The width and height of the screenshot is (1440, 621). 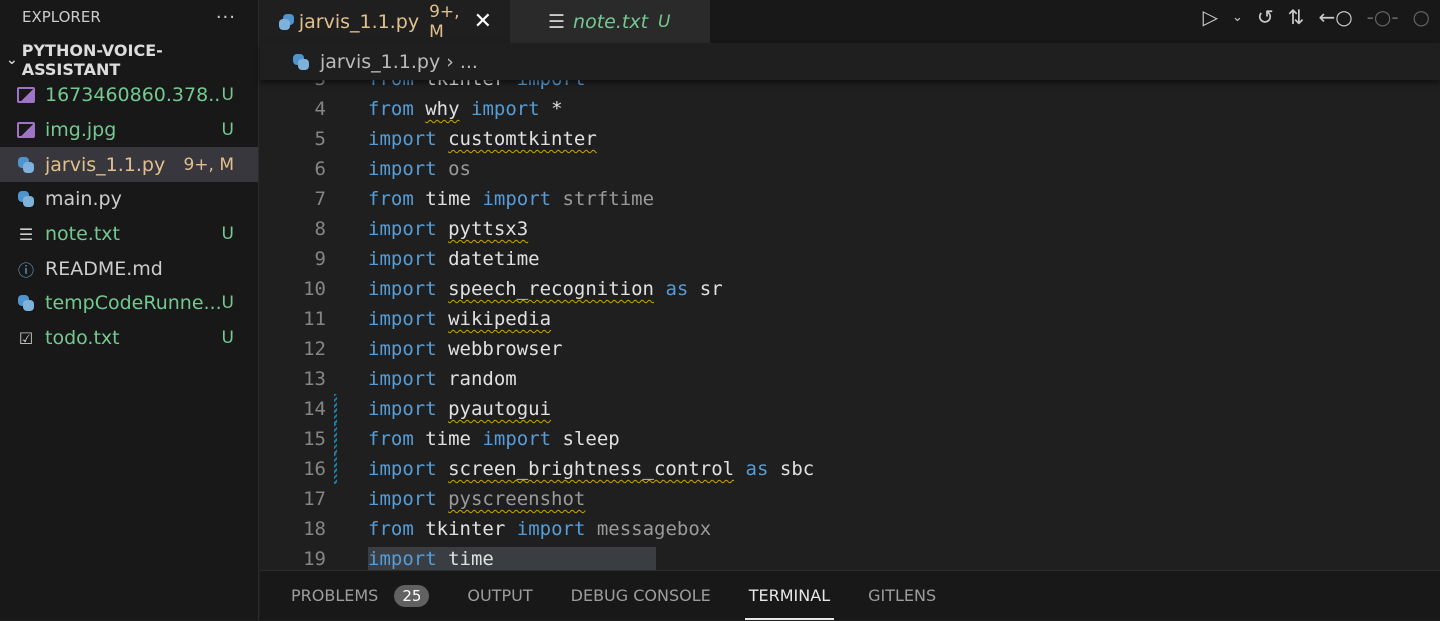 I want to click on line-number: 13, so click(x=314, y=379).